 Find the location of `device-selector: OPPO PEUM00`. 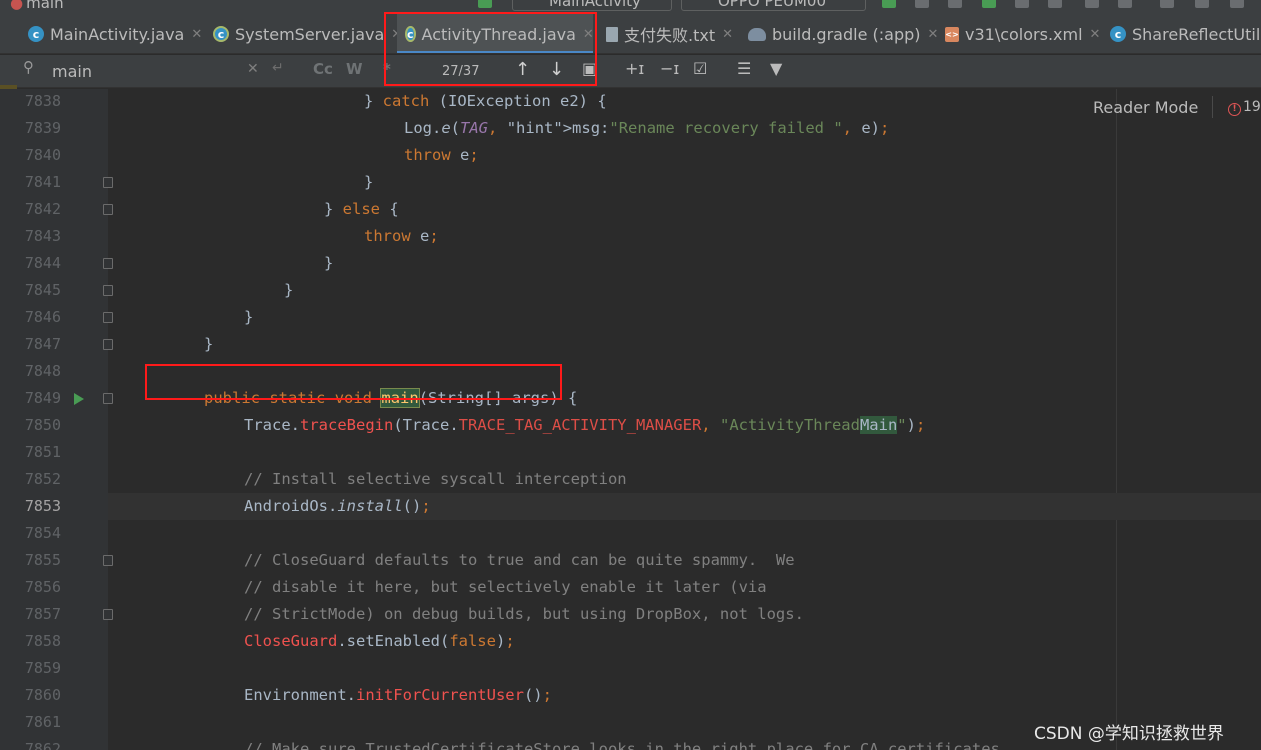

device-selector: OPPO PEUM00 is located at coordinates (773, 5).